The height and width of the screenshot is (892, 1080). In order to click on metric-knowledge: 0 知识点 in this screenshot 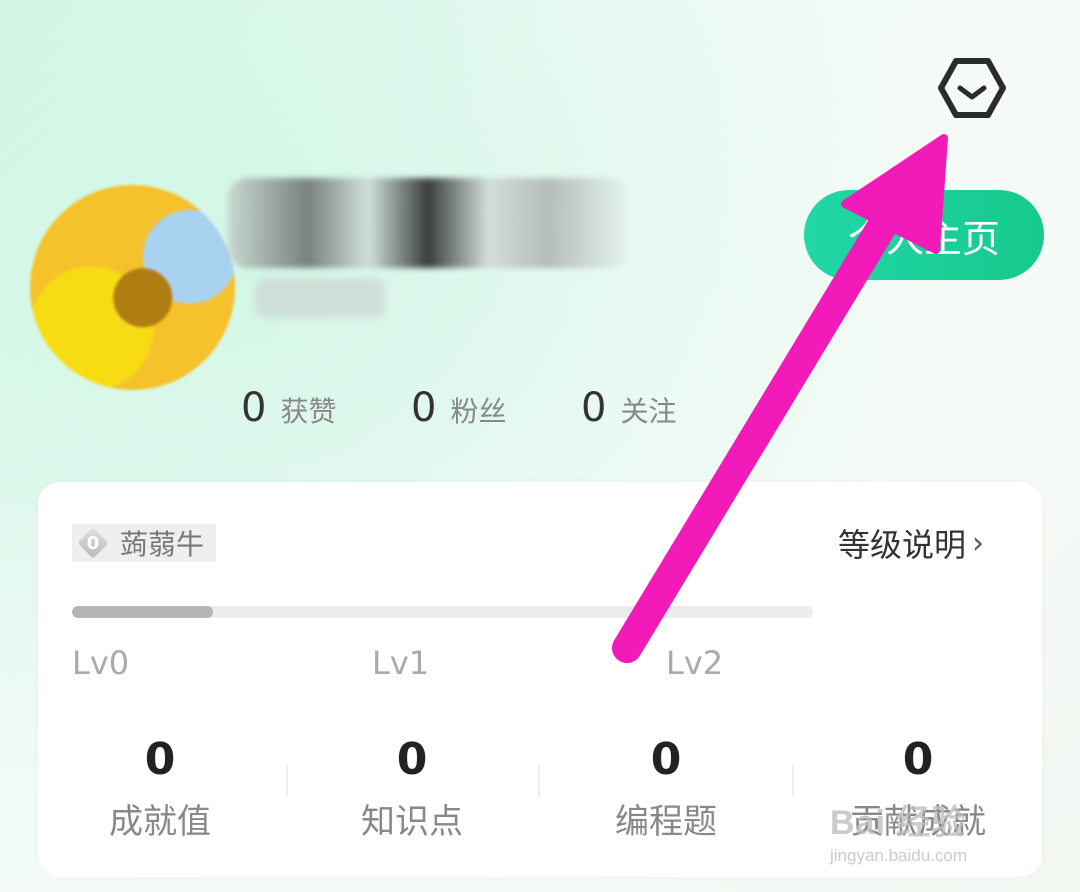, I will do `click(412, 787)`.